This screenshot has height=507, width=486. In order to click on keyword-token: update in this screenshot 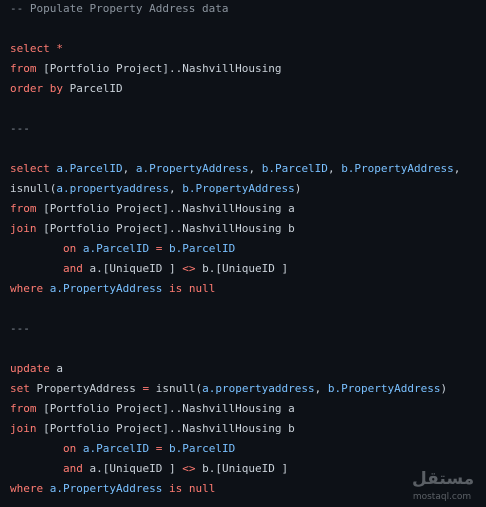, I will do `click(30, 368)`.